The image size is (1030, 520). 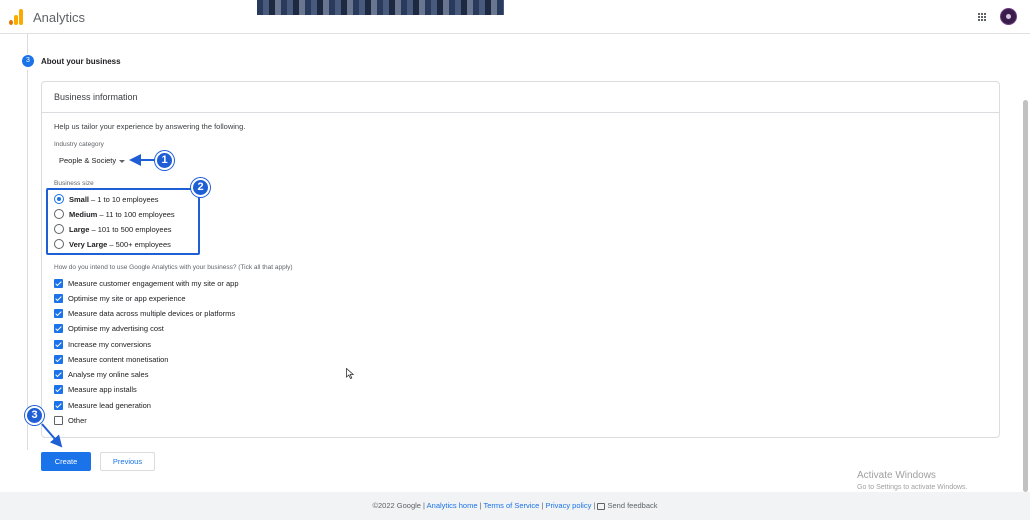 I want to click on annotation-badge-2: 2, so click(x=200, y=187).